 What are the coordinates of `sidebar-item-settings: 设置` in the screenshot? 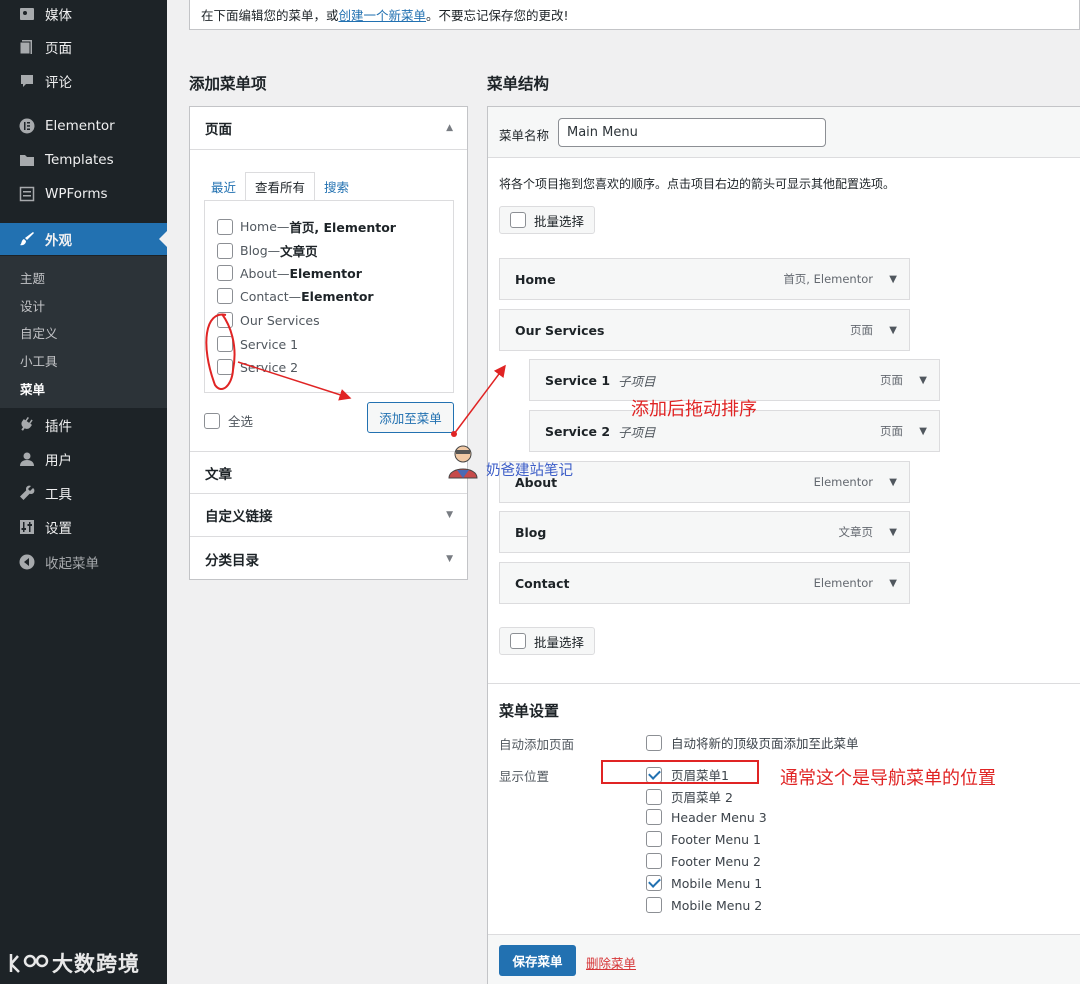 It's located at (83, 527).